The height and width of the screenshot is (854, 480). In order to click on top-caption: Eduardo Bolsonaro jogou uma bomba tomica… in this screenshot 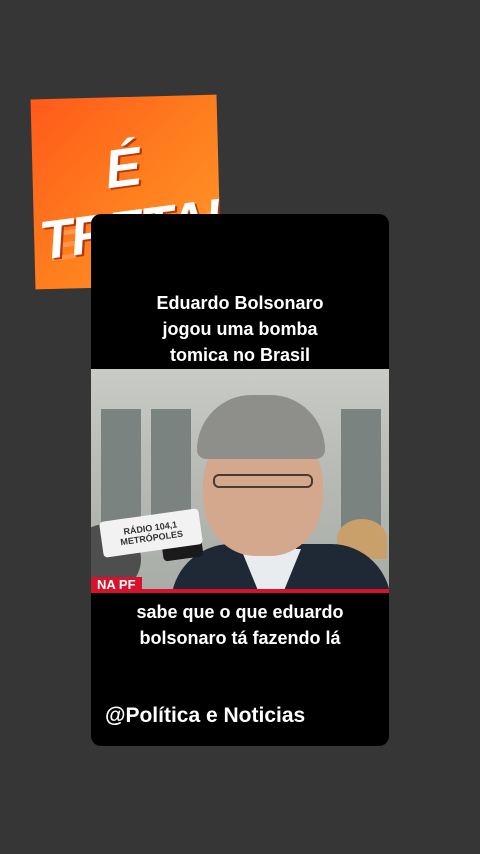, I will do `click(240, 329)`.